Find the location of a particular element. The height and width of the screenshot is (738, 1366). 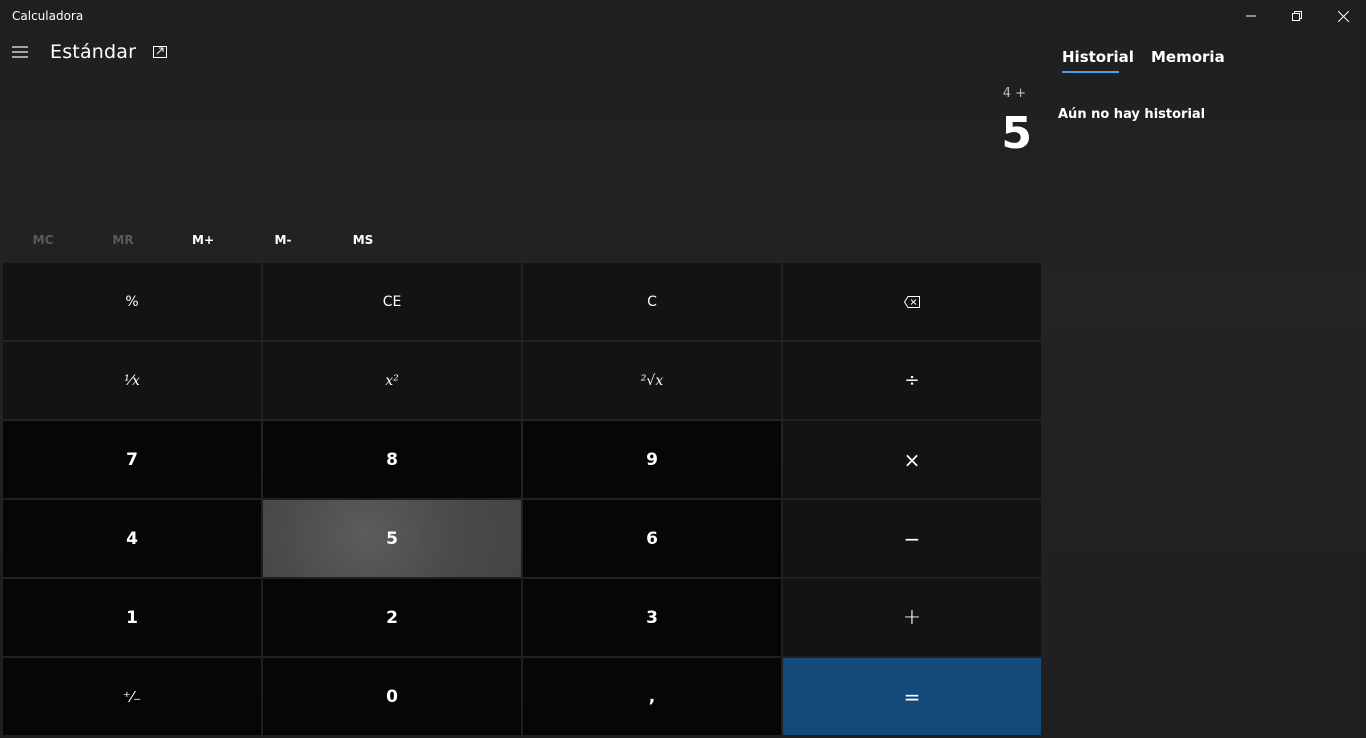

restore-icon is located at coordinates (1297, 16).